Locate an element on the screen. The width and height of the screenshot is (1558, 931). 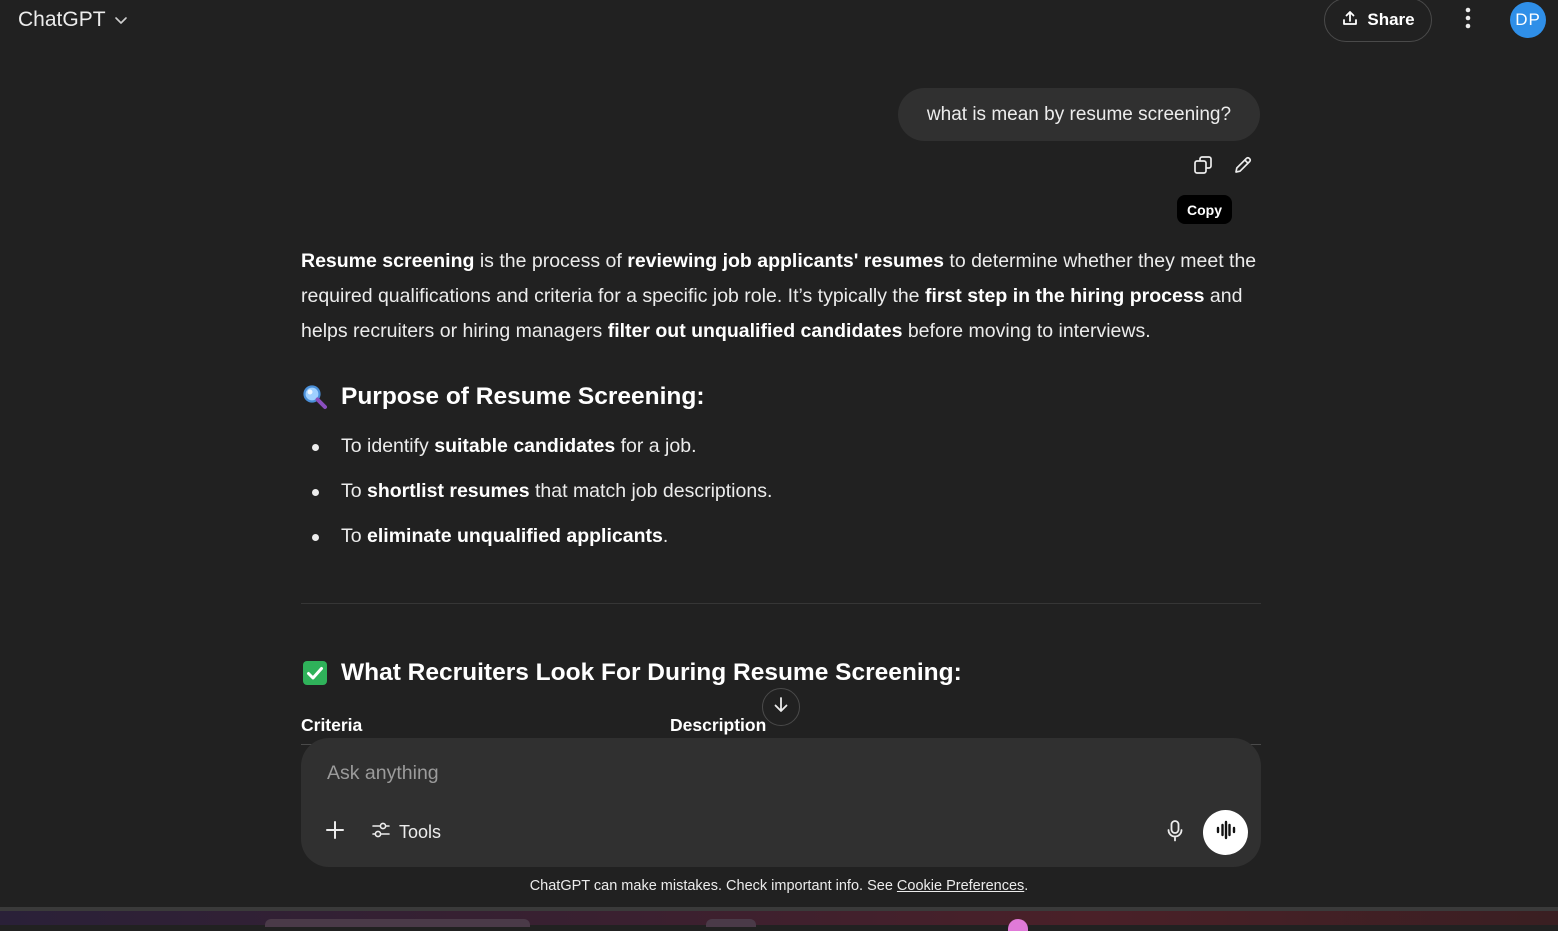
taskbar-app-icon is located at coordinates (1018, 925).